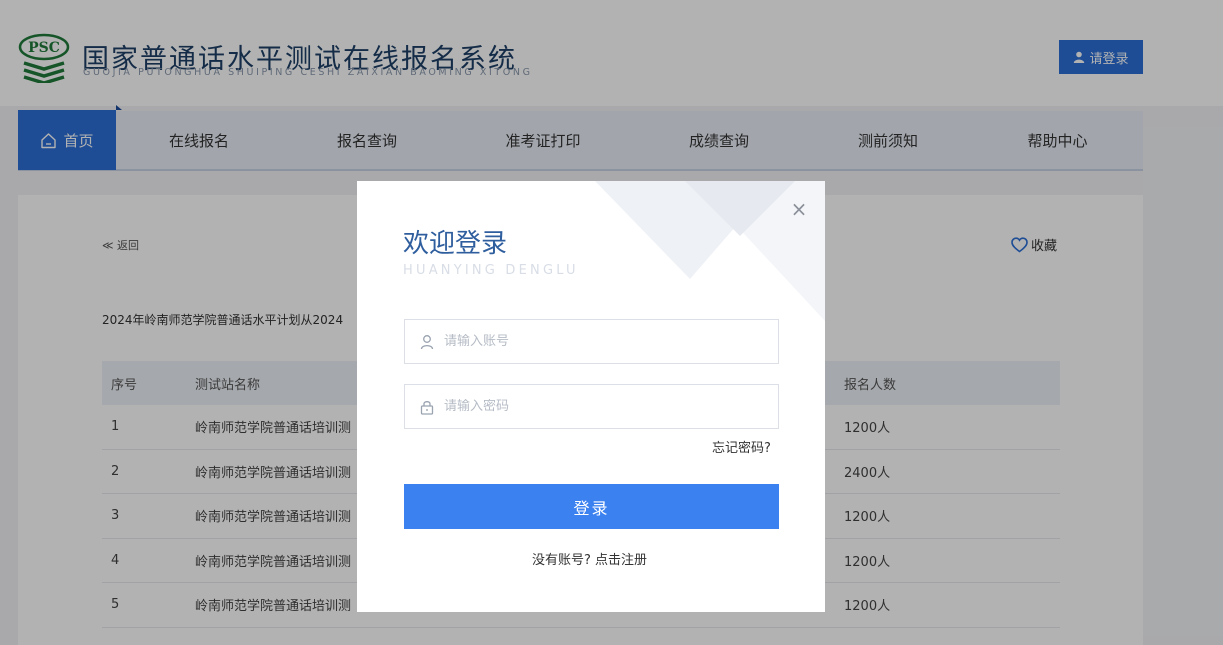 Image resolution: width=1223 pixels, height=645 pixels. What do you see at coordinates (604, 406) in the screenshot?
I see `password-input` at bounding box center [604, 406].